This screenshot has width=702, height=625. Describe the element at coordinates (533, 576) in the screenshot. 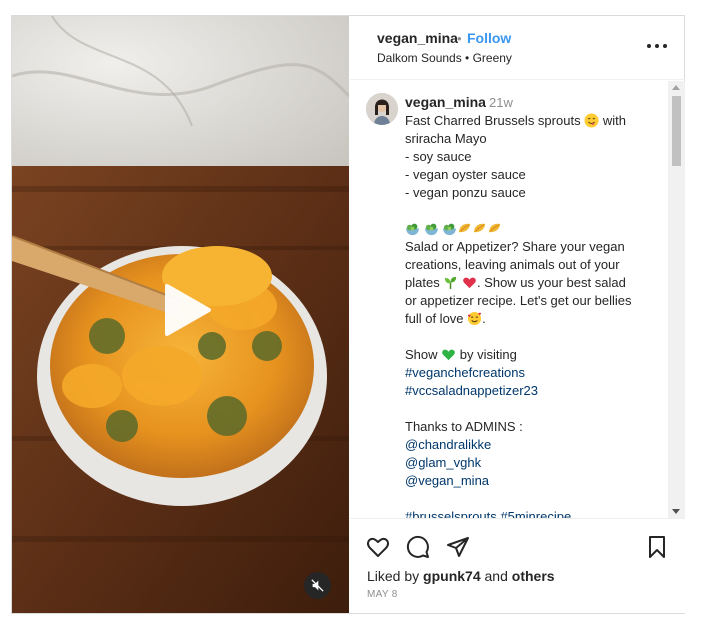

I see `liked-by-others: others` at that location.